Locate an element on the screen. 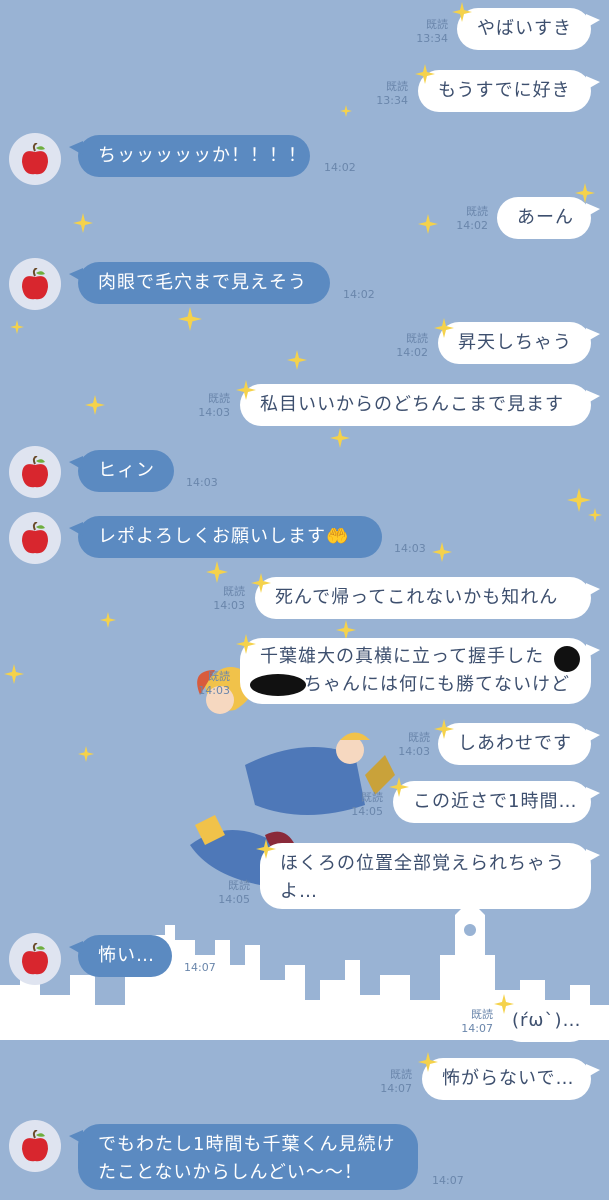 This screenshot has width=609, height=1200. message-bubble: ちッッッッッか！！！！ is located at coordinates (189, 156).